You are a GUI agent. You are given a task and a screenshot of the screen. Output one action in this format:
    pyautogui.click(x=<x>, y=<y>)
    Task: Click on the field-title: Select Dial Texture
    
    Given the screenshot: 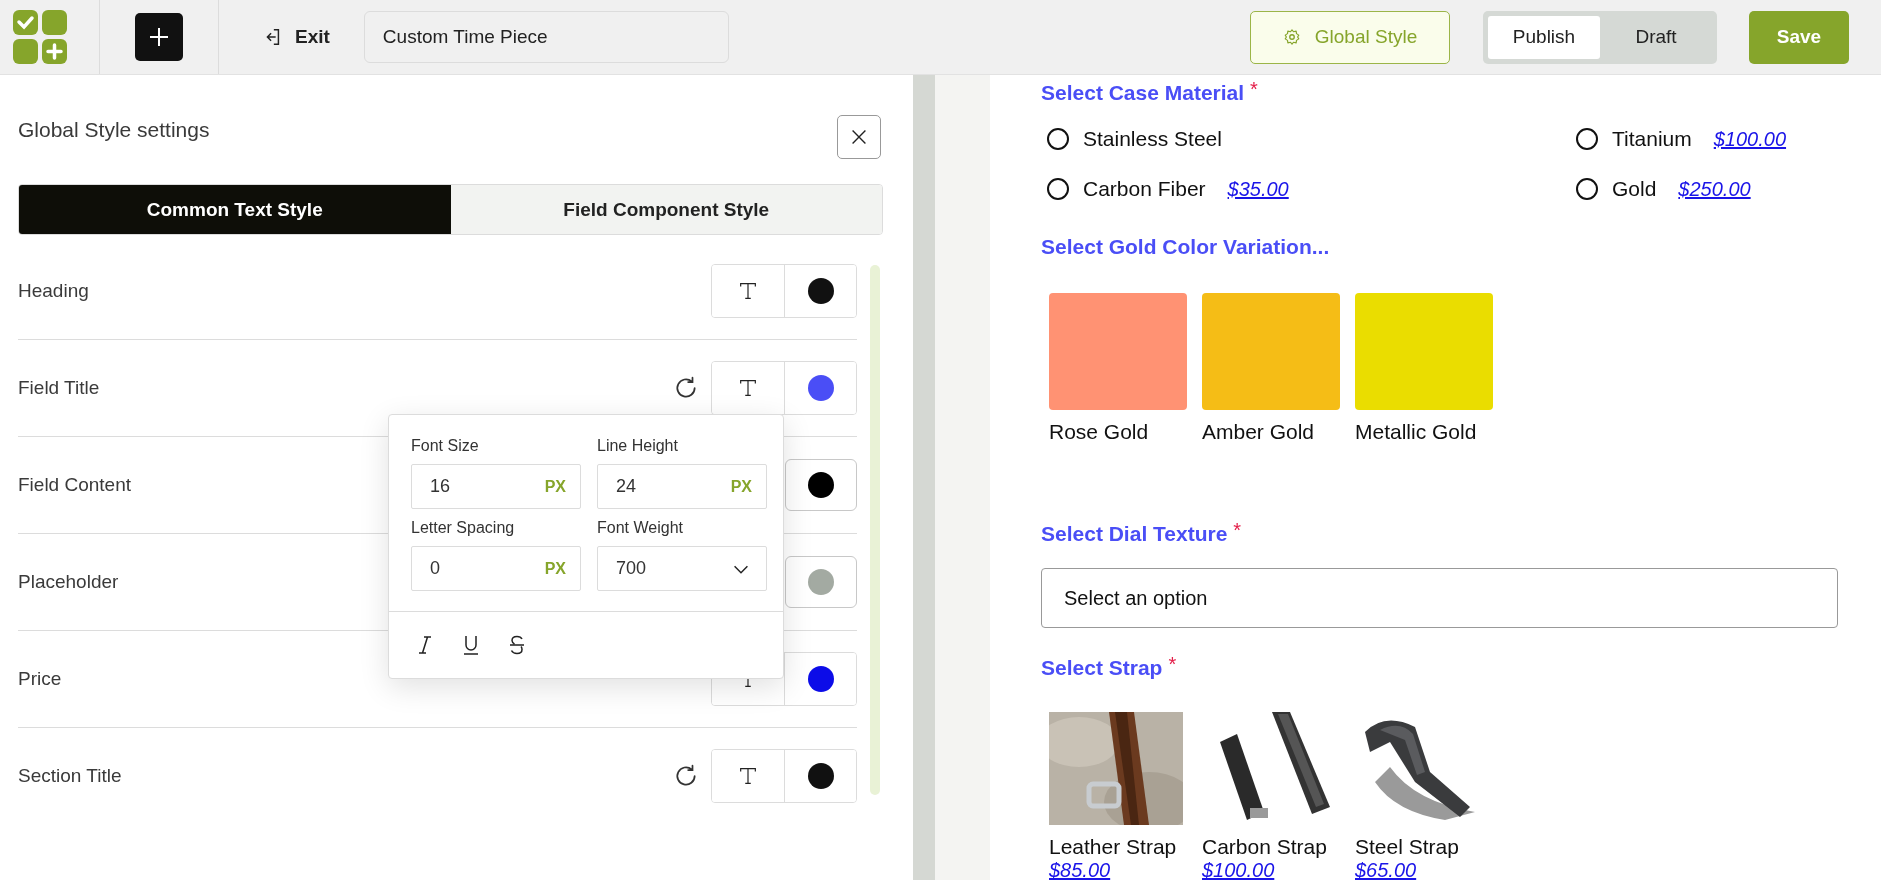 What is the action you would take?
    pyautogui.click(x=1134, y=534)
    